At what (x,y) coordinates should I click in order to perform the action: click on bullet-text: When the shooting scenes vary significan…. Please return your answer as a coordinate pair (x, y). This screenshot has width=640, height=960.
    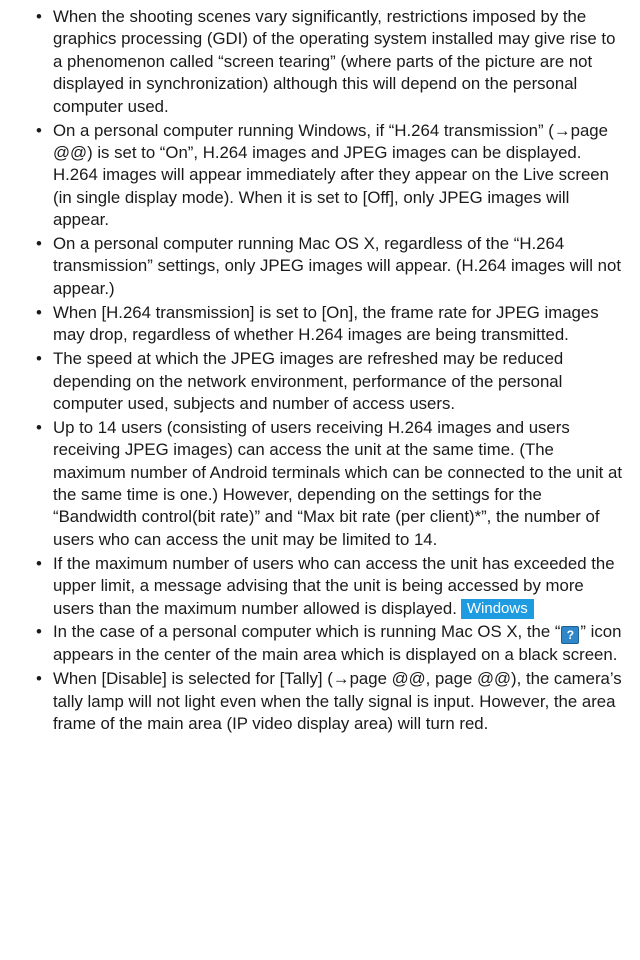
    Looking at the image, I should click on (334, 61).